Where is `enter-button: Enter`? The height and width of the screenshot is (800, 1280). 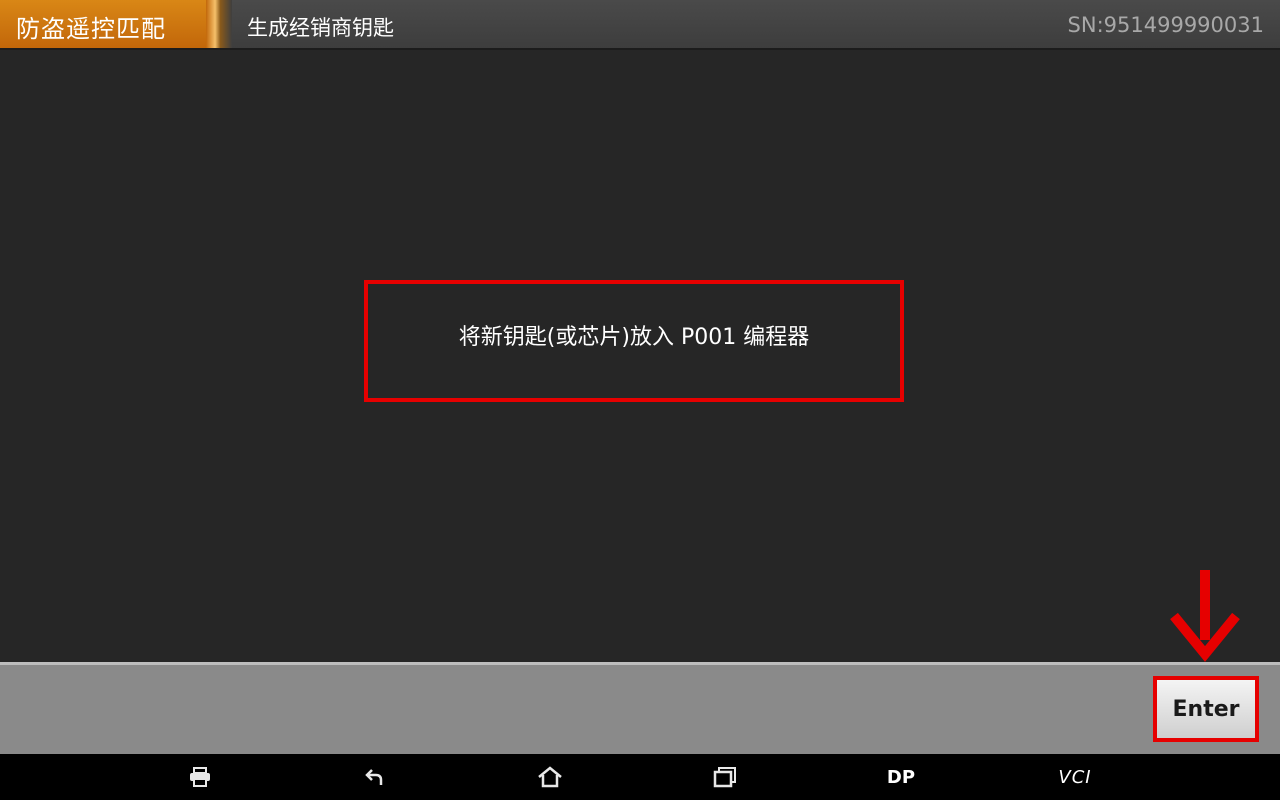
enter-button: Enter is located at coordinates (1206, 709).